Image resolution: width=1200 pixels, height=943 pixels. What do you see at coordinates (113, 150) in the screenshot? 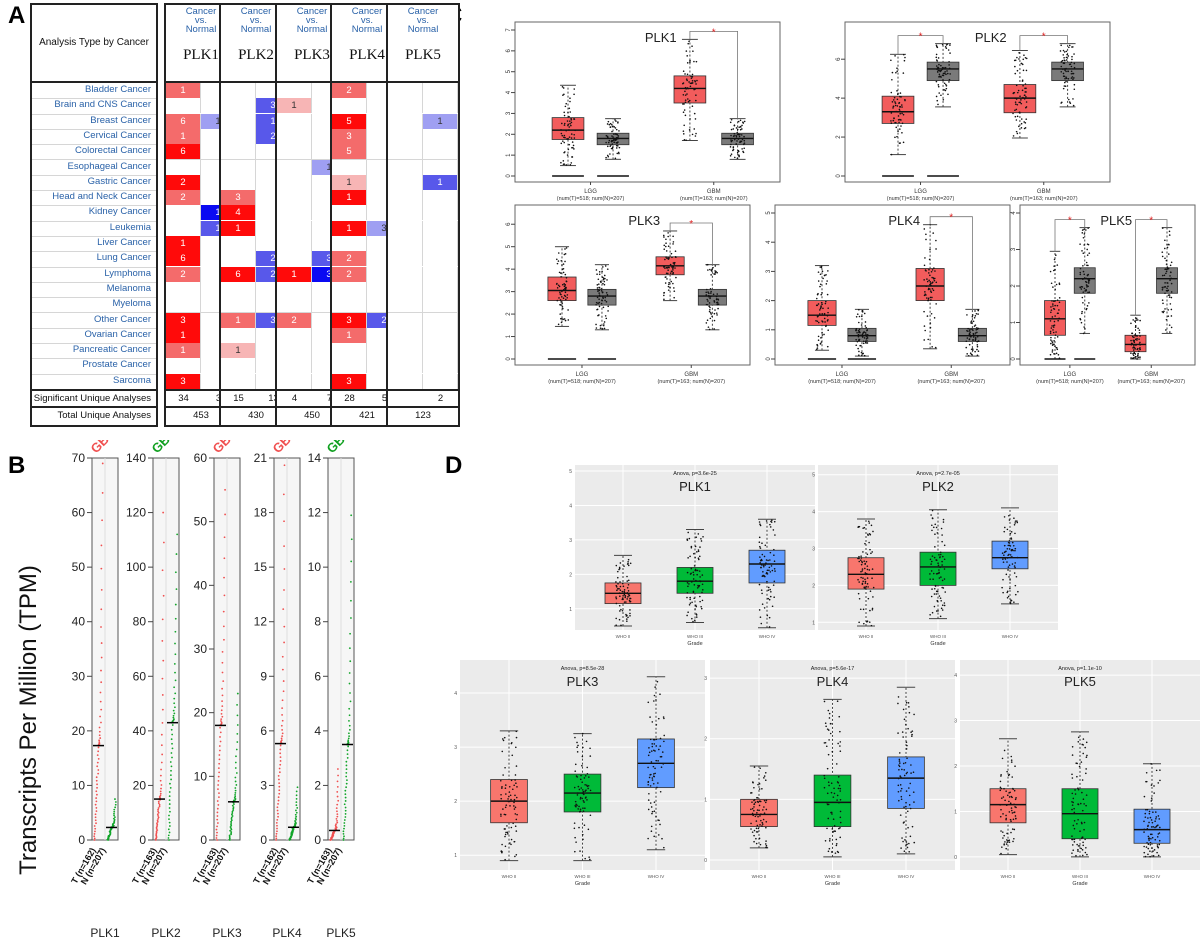
I see `cancer-label: Colorectal Cancer` at bounding box center [113, 150].